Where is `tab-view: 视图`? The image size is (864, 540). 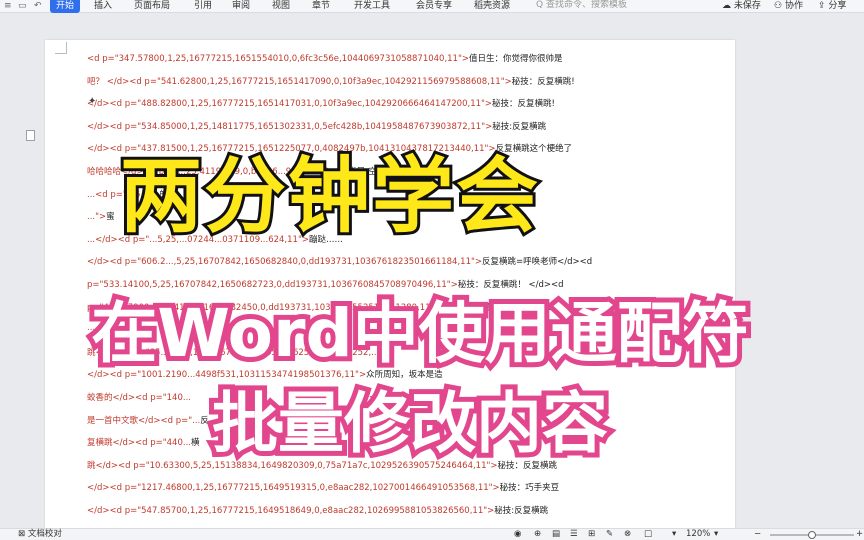
tab-view: 视图 is located at coordinates (281, 6).